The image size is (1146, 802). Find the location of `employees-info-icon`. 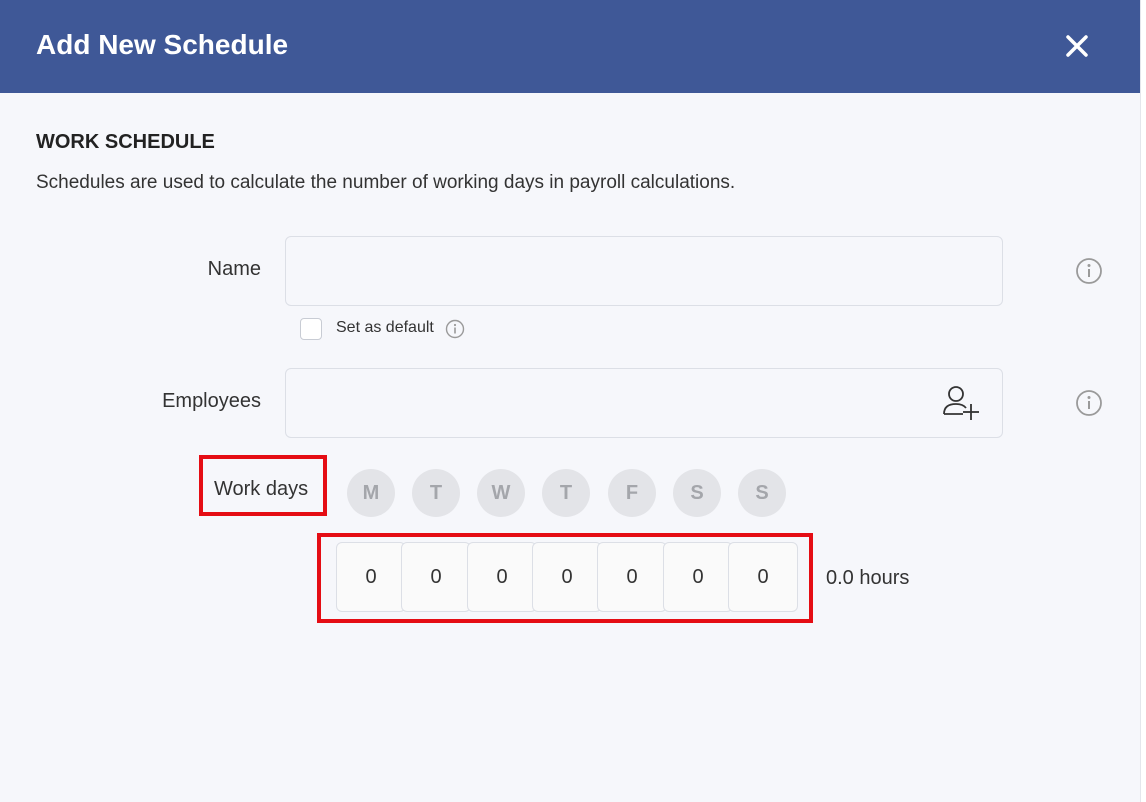

employees-info-icon is located at coordinates (1089, 403).